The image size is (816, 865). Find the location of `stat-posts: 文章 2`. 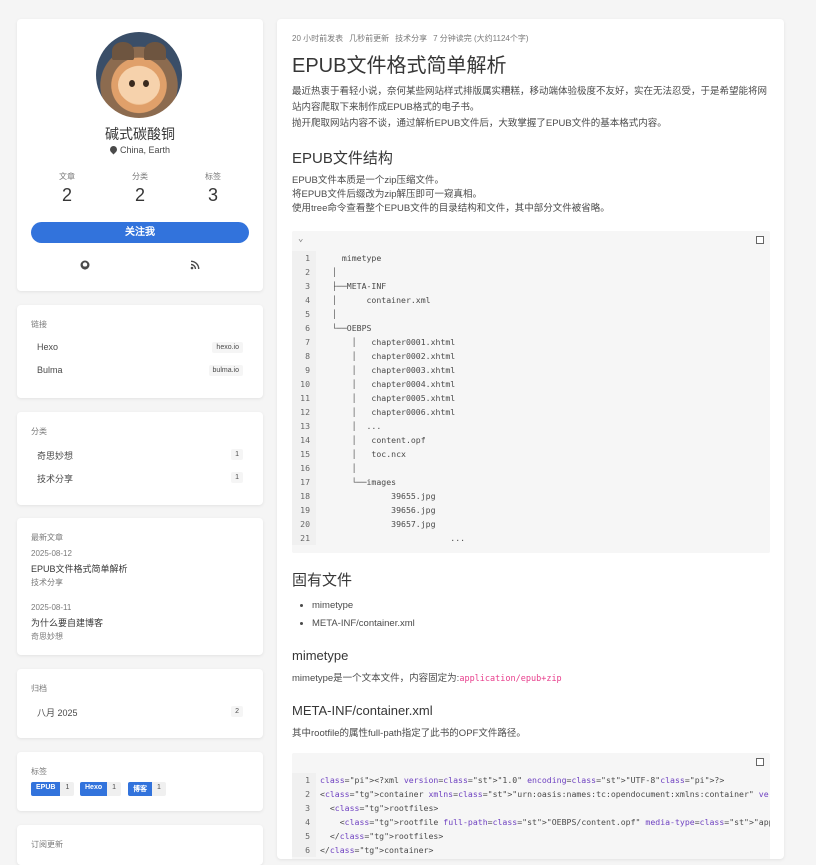

stat-posts: 文章 2 is located at coordinates (67, 188).